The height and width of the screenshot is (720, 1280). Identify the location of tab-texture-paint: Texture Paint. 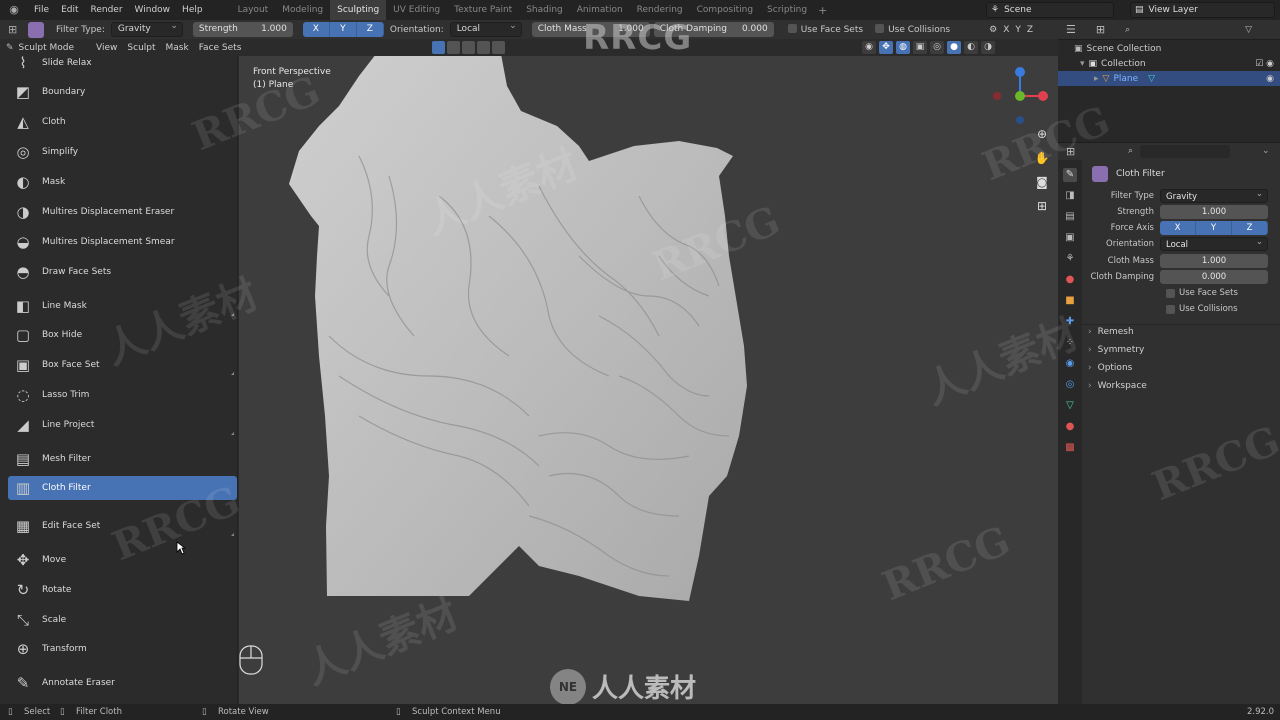
(483, 10).